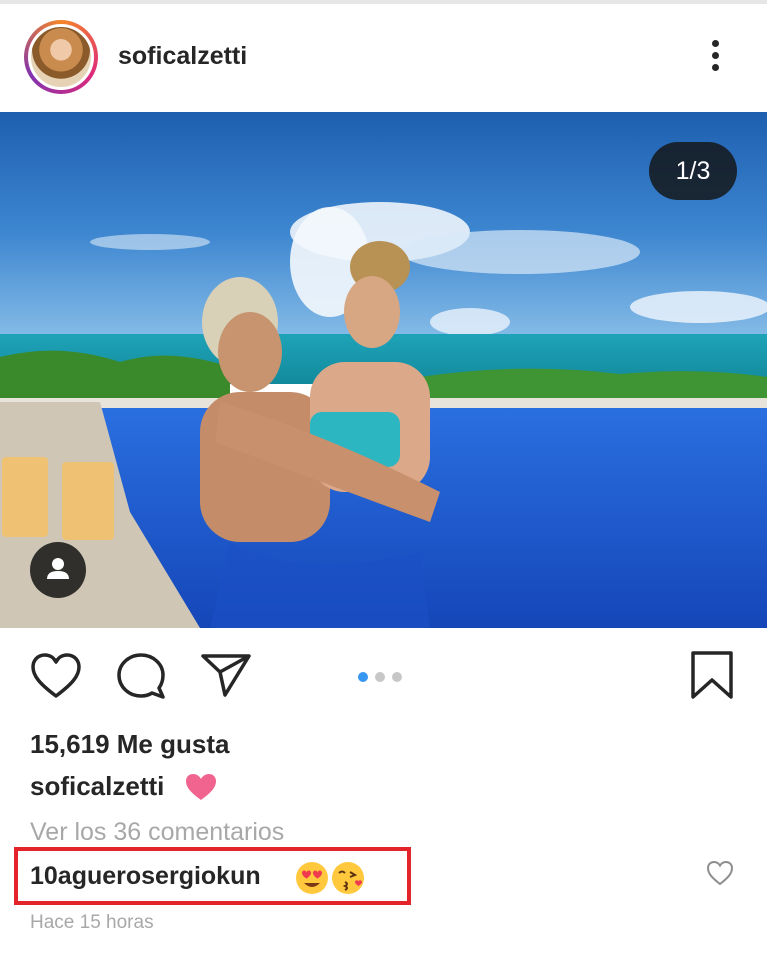 Image resolution: width=767 pixels, height=967 pixels. Describe the element at coordinates (720, 873) in the screenshot. I see `comment-like-icon` at that location.